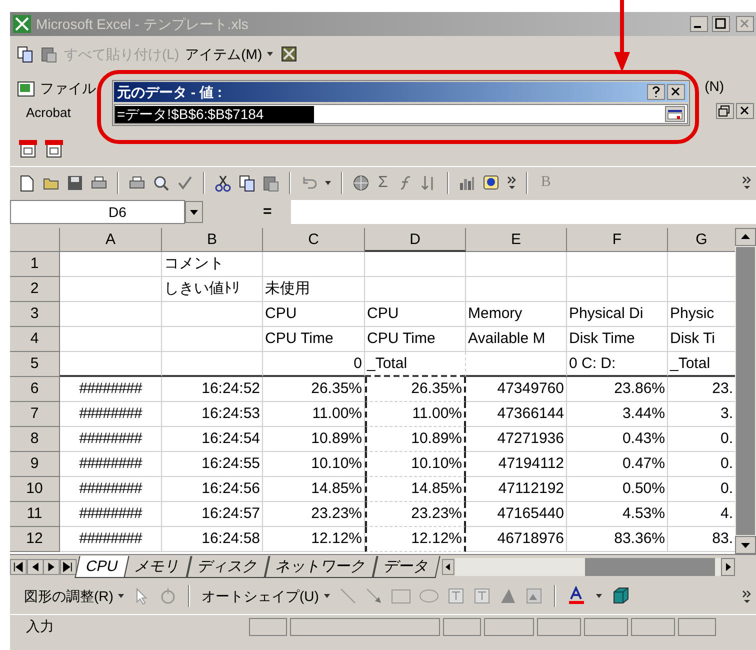 This screenshot has height=650, width=756. What do you see at coordinates (361, 183) in the screenshot?
I see `globe-icon` at bounding box center [361, 183].